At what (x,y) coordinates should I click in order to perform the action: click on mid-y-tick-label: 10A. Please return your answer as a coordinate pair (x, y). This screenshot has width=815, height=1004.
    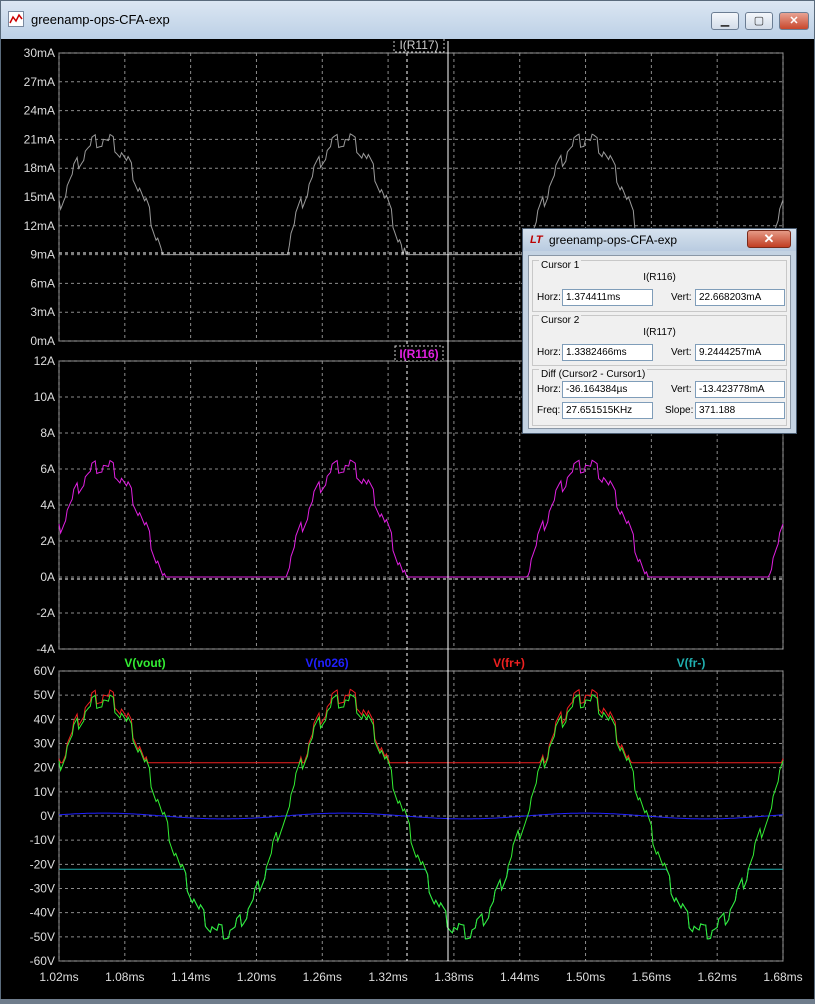
    Looking at the image, I should click on (44, 397).